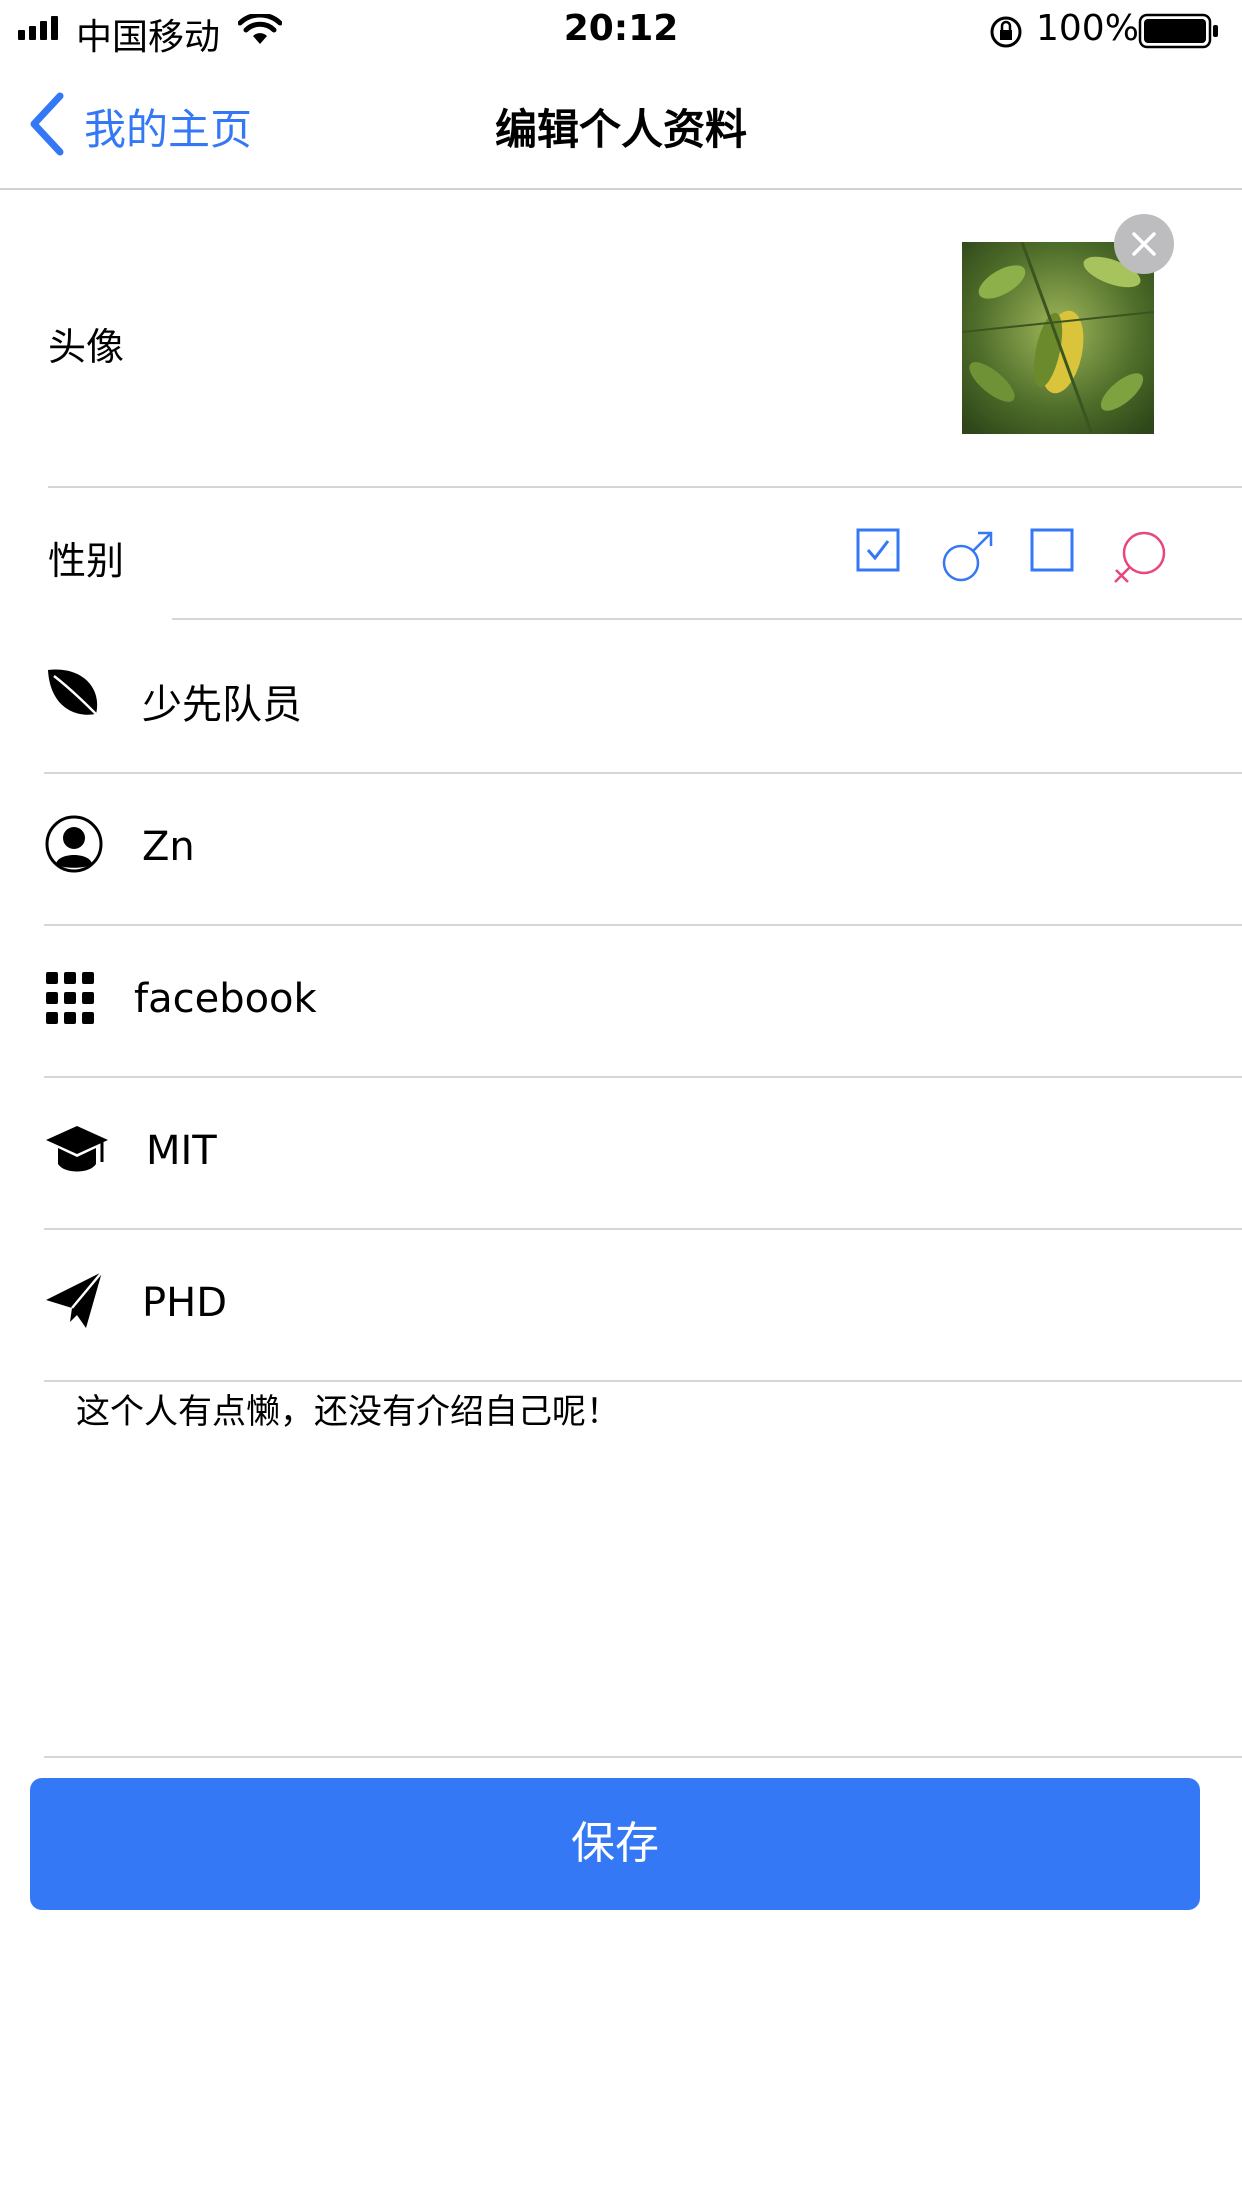 The height and width of the screenshot is (2208, 1242). What do you see at coordinates (1052, 550) in the screenshot?
I see `female-checkbox` at bounding box center [1052, 550].